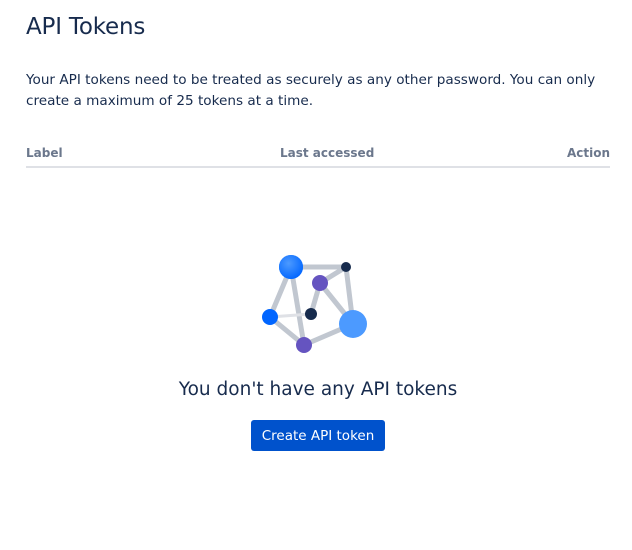 The height and width of the screenshot is (550, 632). I want to click on tokens-table-header: Label Last accessed Action, so click(318, 156).